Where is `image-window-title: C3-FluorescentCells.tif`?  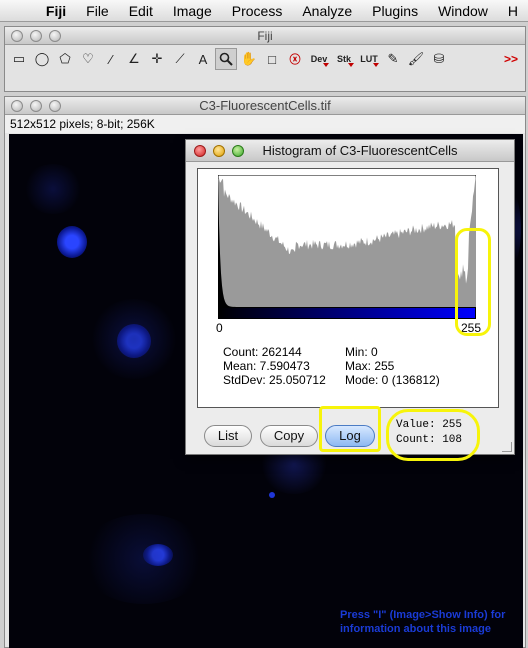
image-window-title: C3-FluorescentCells.tif is located at coordinates (265, 105).